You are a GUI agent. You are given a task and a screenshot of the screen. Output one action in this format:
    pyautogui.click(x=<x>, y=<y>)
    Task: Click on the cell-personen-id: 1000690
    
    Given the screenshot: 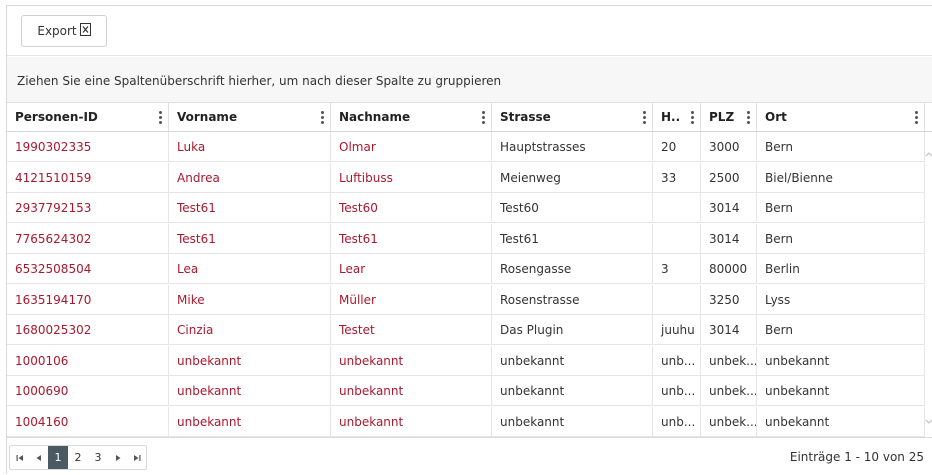 What is the action you would take?
    pyautogui.click(x=88, y=390)
    